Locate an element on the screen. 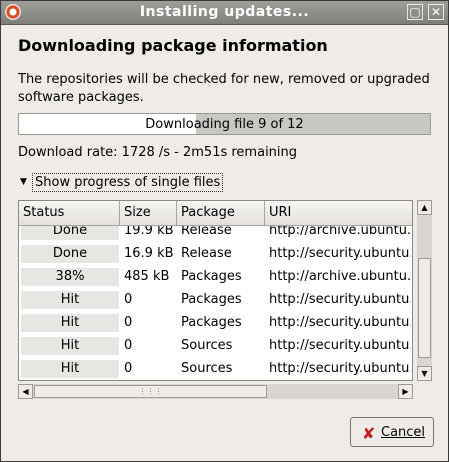 The height and width of the screenshot is (462, 449). column-header-status: Status is located at coordinates (69, 213).